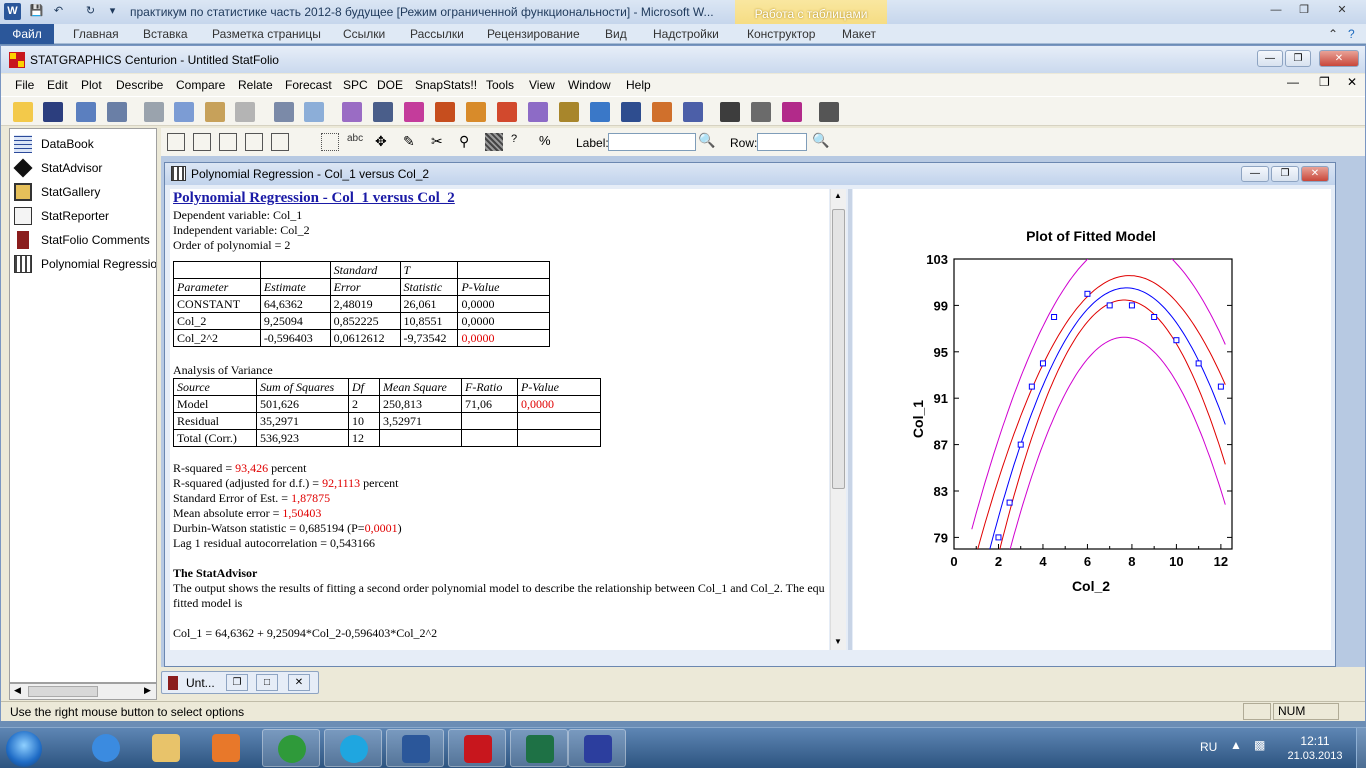  What do you see at coordinates (27, 34) in the screenshot?
I see `tab-file: Файл` at bounding box center [27, 34].